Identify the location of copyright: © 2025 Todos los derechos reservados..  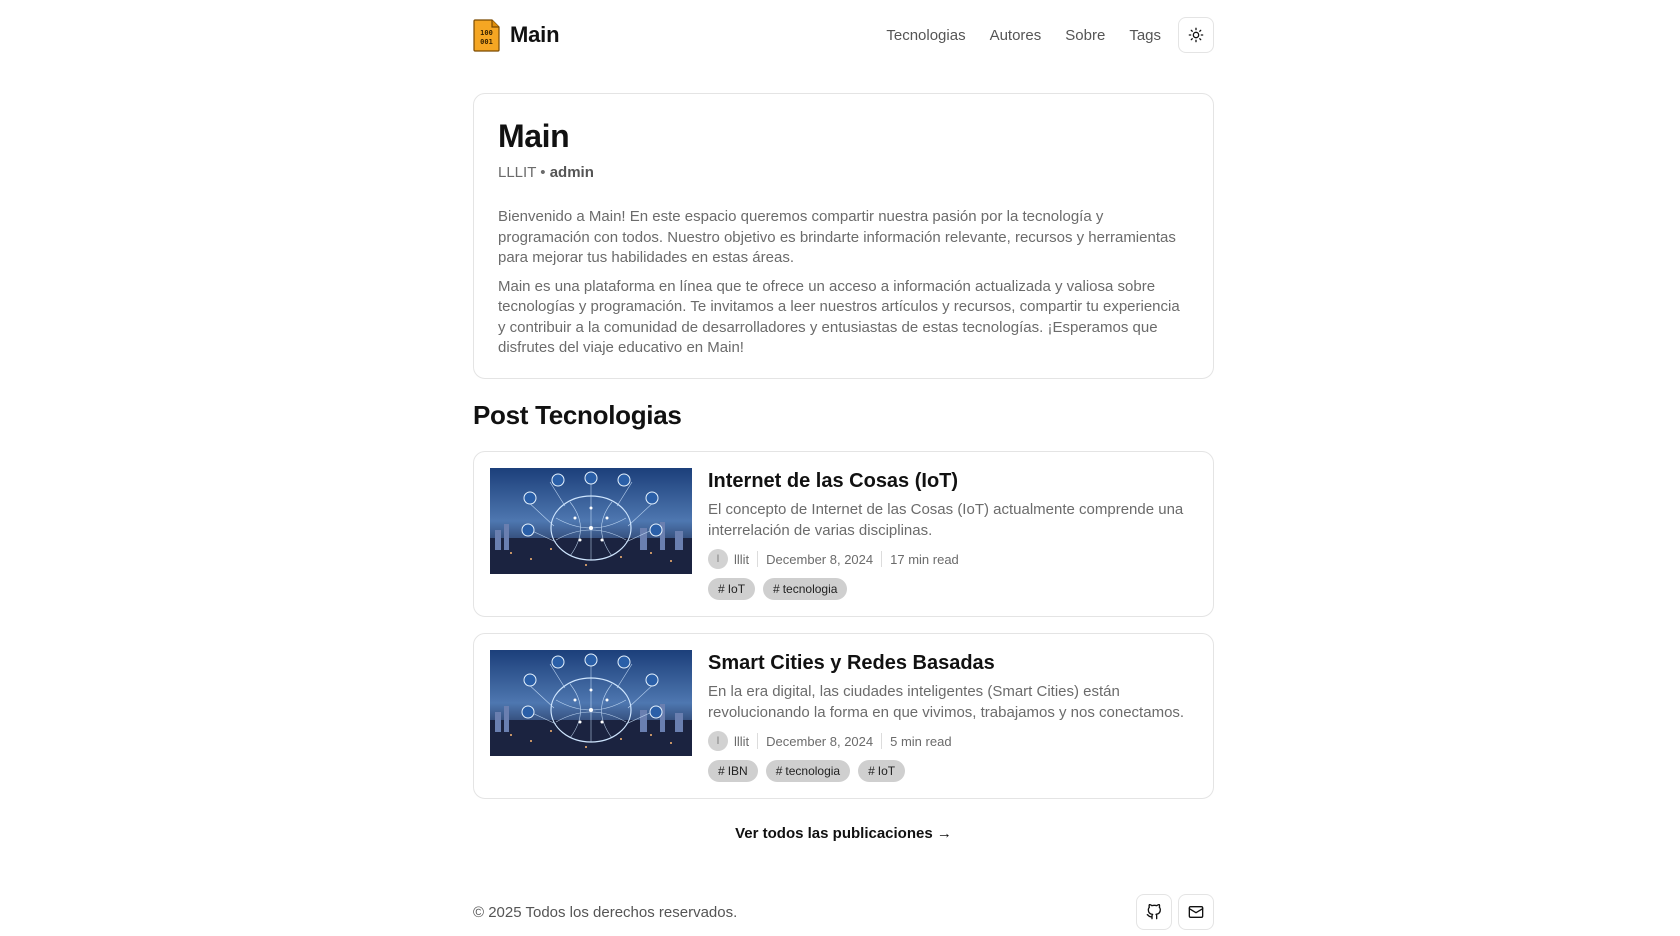
(605, 912).